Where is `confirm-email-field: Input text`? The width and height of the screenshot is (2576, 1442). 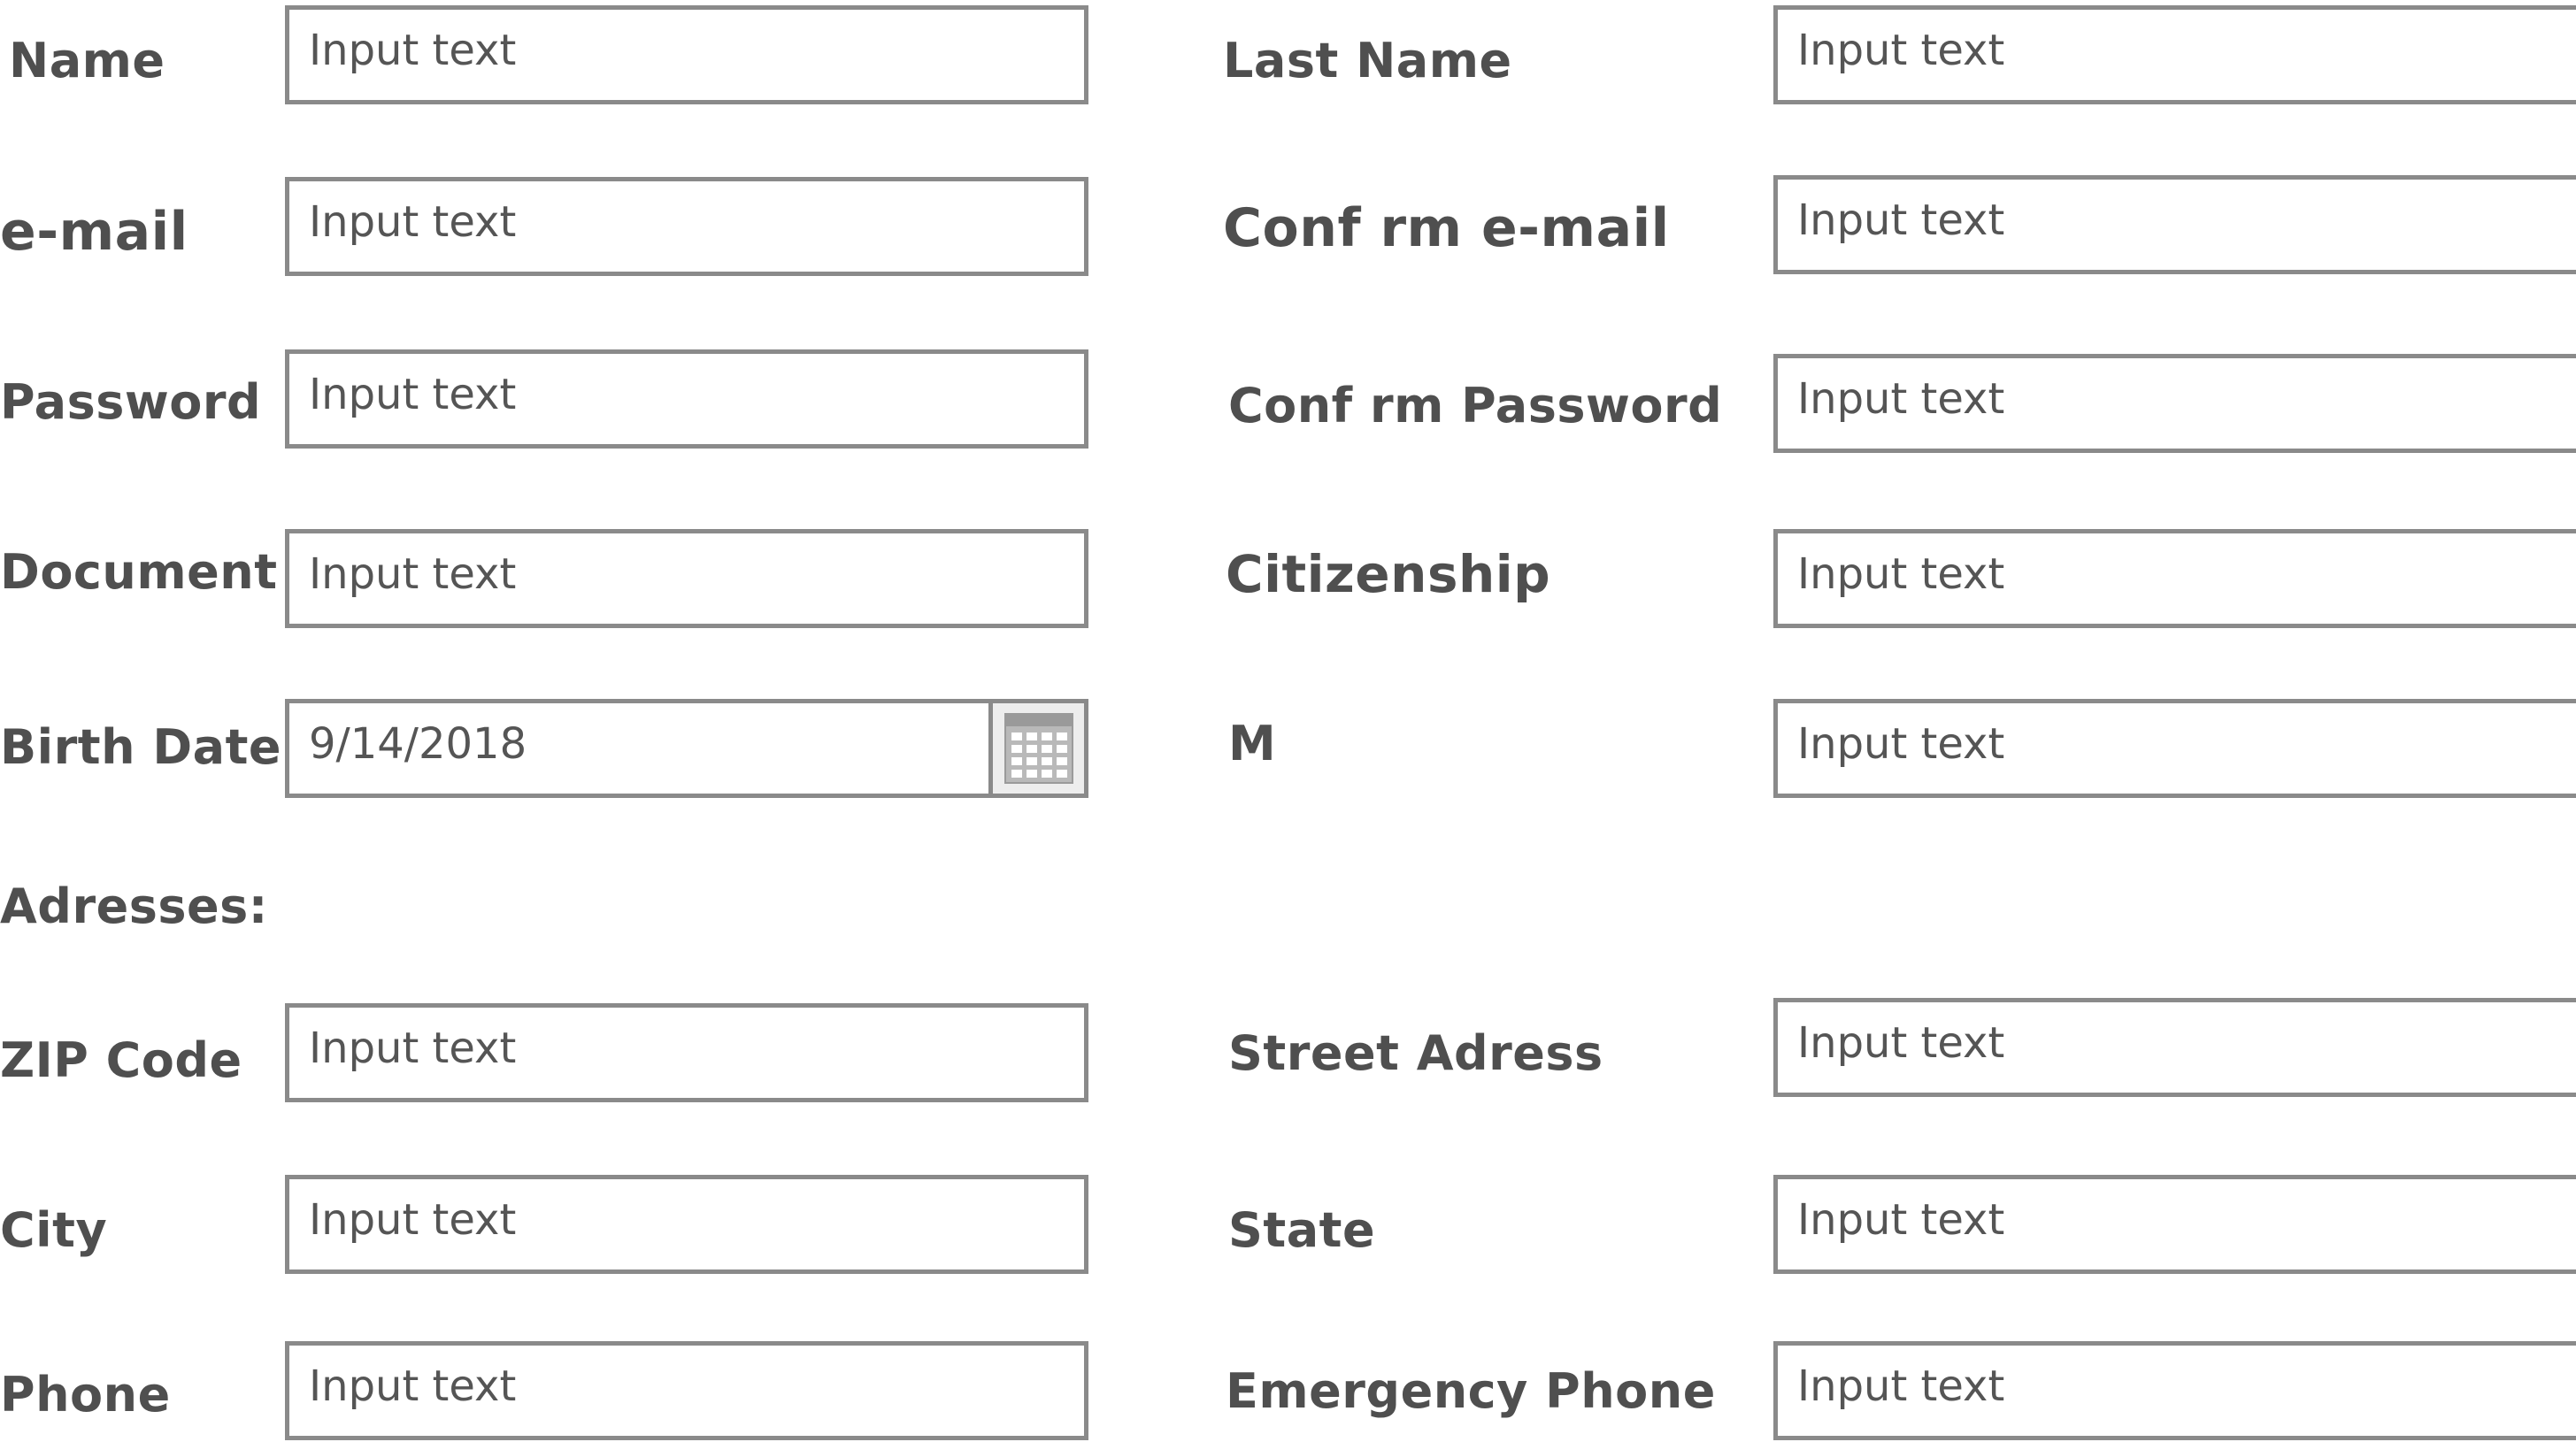 confirm-email-field: Input text is located at coordinates (2174, 224).